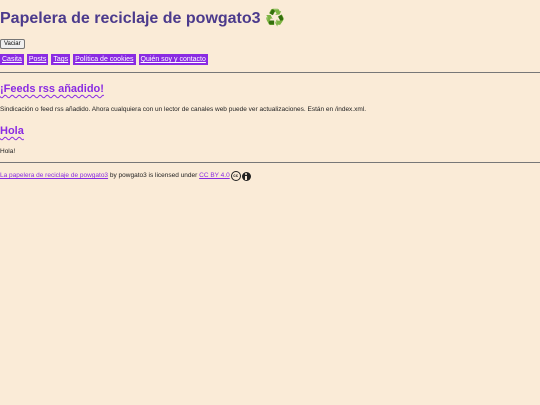 The image size is (540, 405). Describe the element at coordinates (270, 72) in the screenshot. I see `header-divider` at that location.